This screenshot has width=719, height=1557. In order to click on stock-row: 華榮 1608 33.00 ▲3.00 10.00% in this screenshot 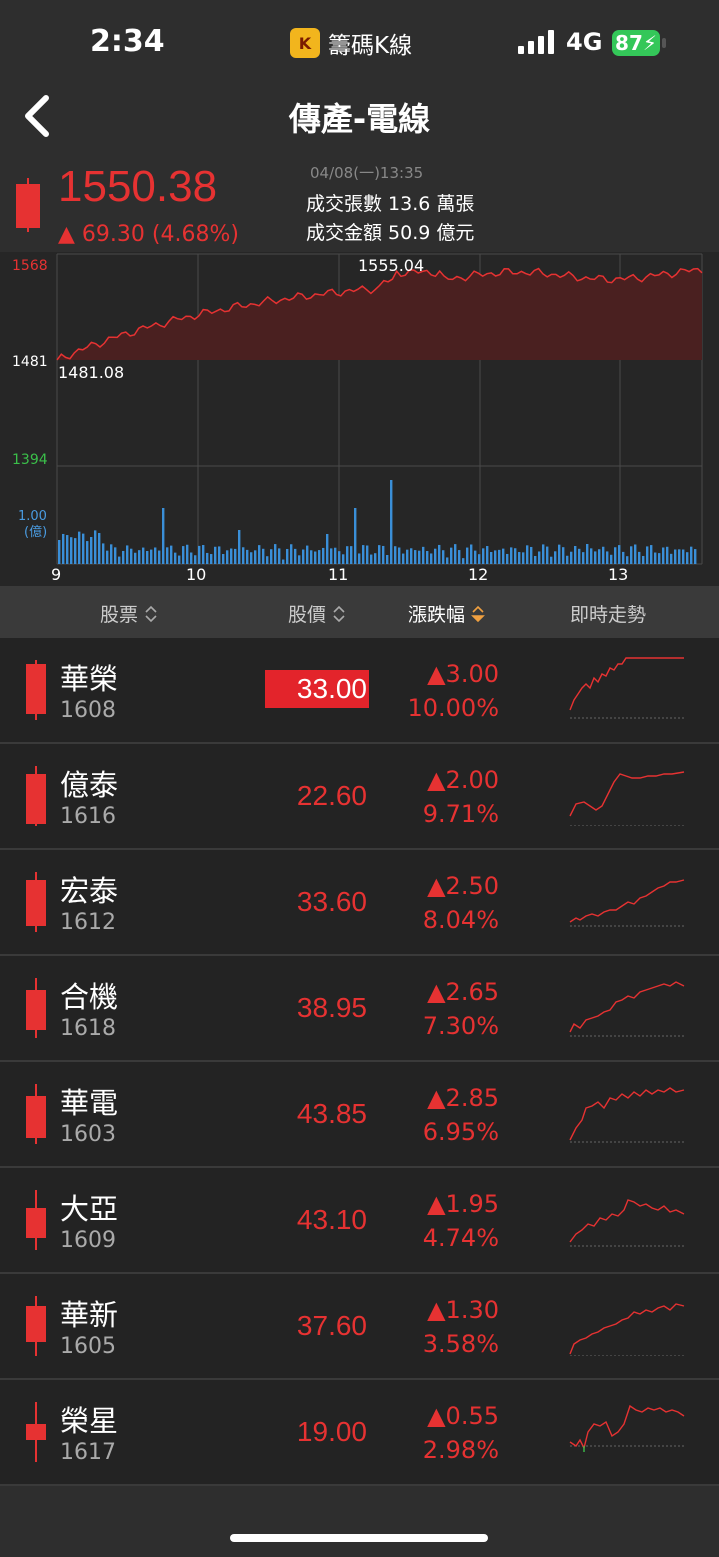, I will do `click(359, 691)`.